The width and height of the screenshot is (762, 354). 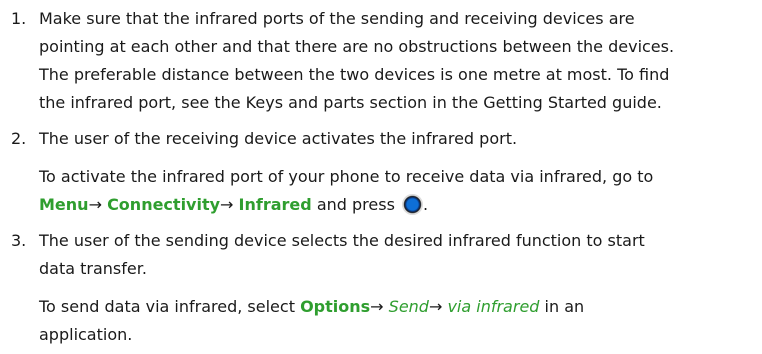 What do you see at coordinates (93, 268) in the screenshot?
I see `step-3-line-2: data transfer.` at bounding box center [93, 268].